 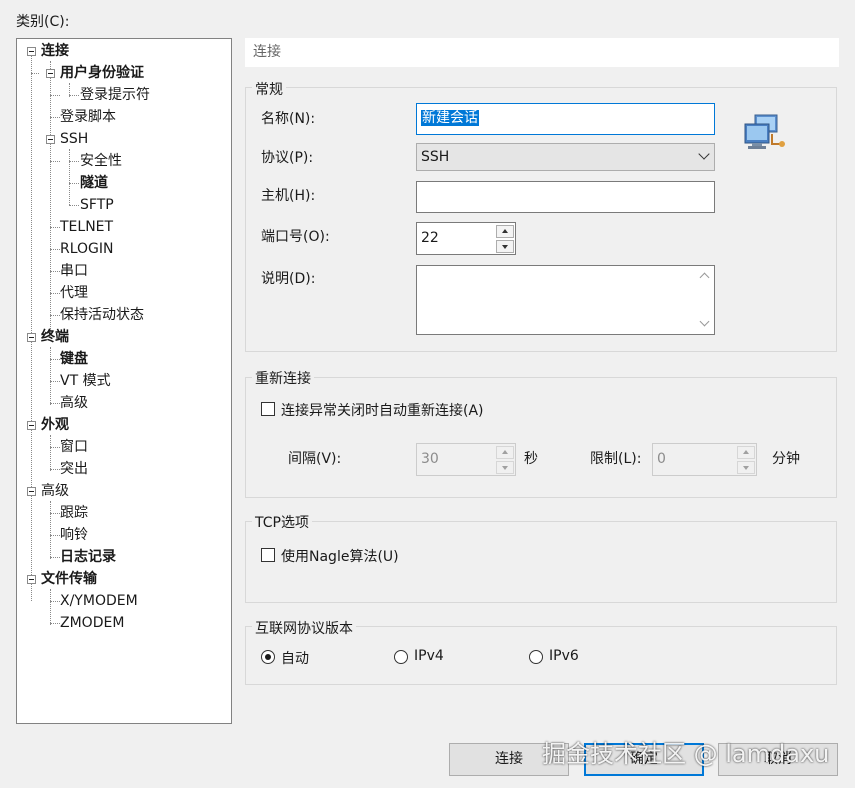 What do you see at coordinates (74, 359) in the screenshot?
I see `tree-item-keyboard: 键盘` at bounding box center [74, 359].